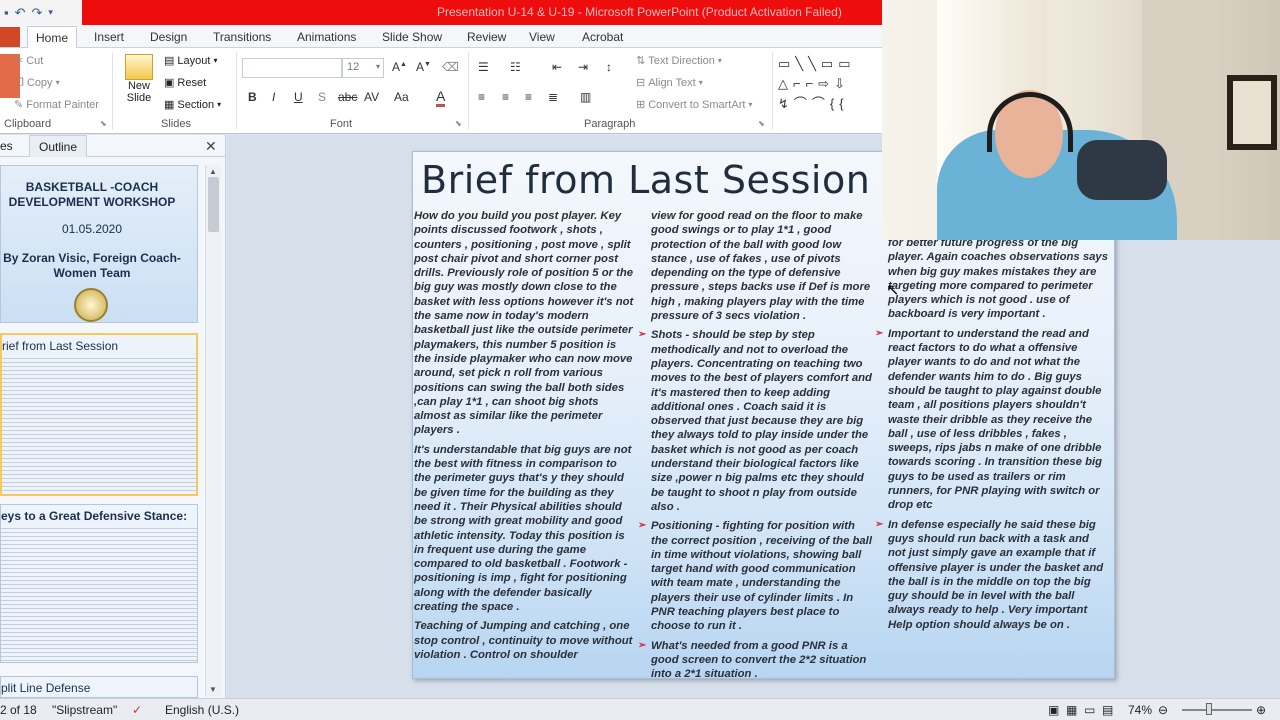 The width and height of the screenshot is (1280, 720). What do you see at coordinates (585, 97) in the screenshot?
I see `columns-icon: ▥` at bounding box center [585, 97].